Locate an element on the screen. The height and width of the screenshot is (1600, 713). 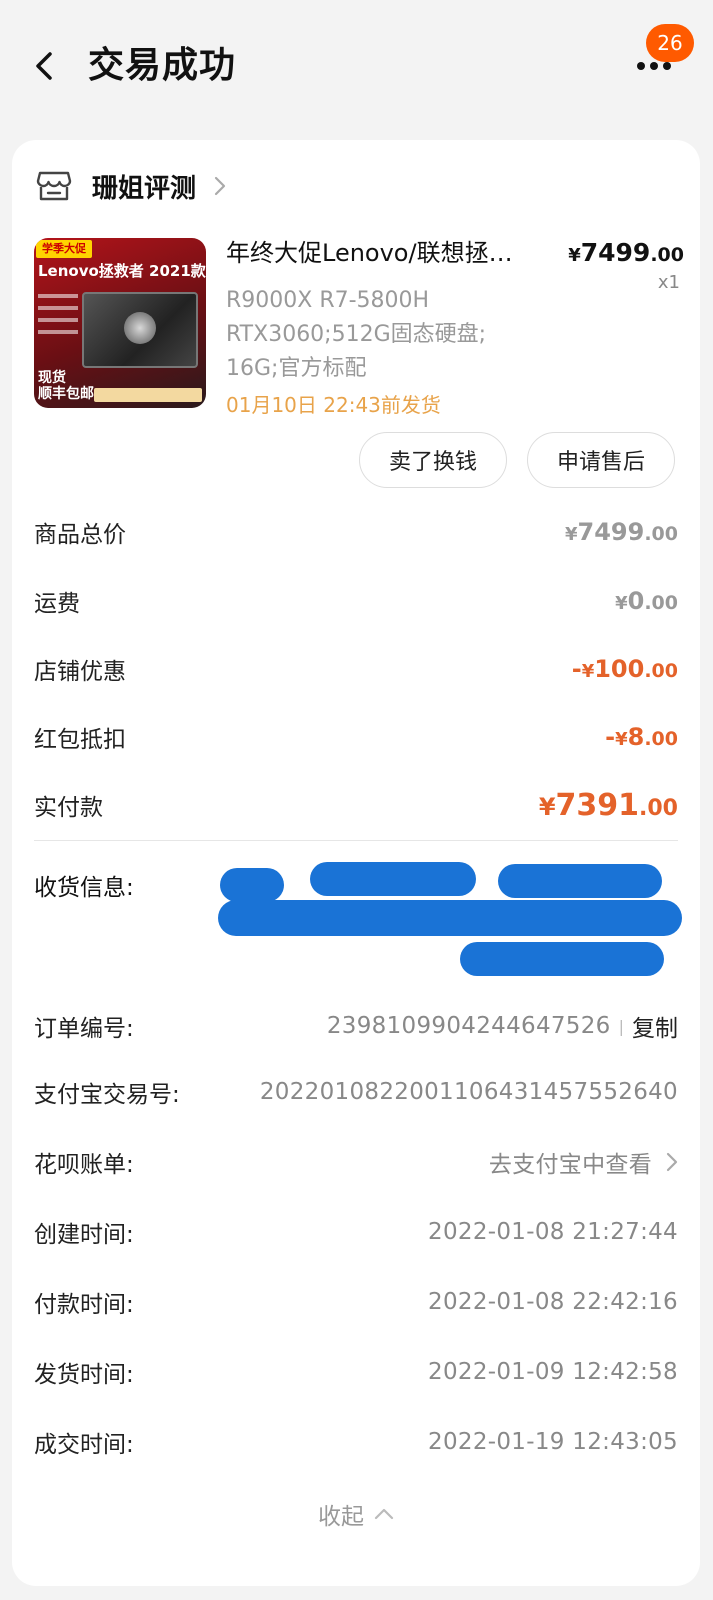
amount-paid-value: ¥7391.00 is located at coordinates (608, 805).